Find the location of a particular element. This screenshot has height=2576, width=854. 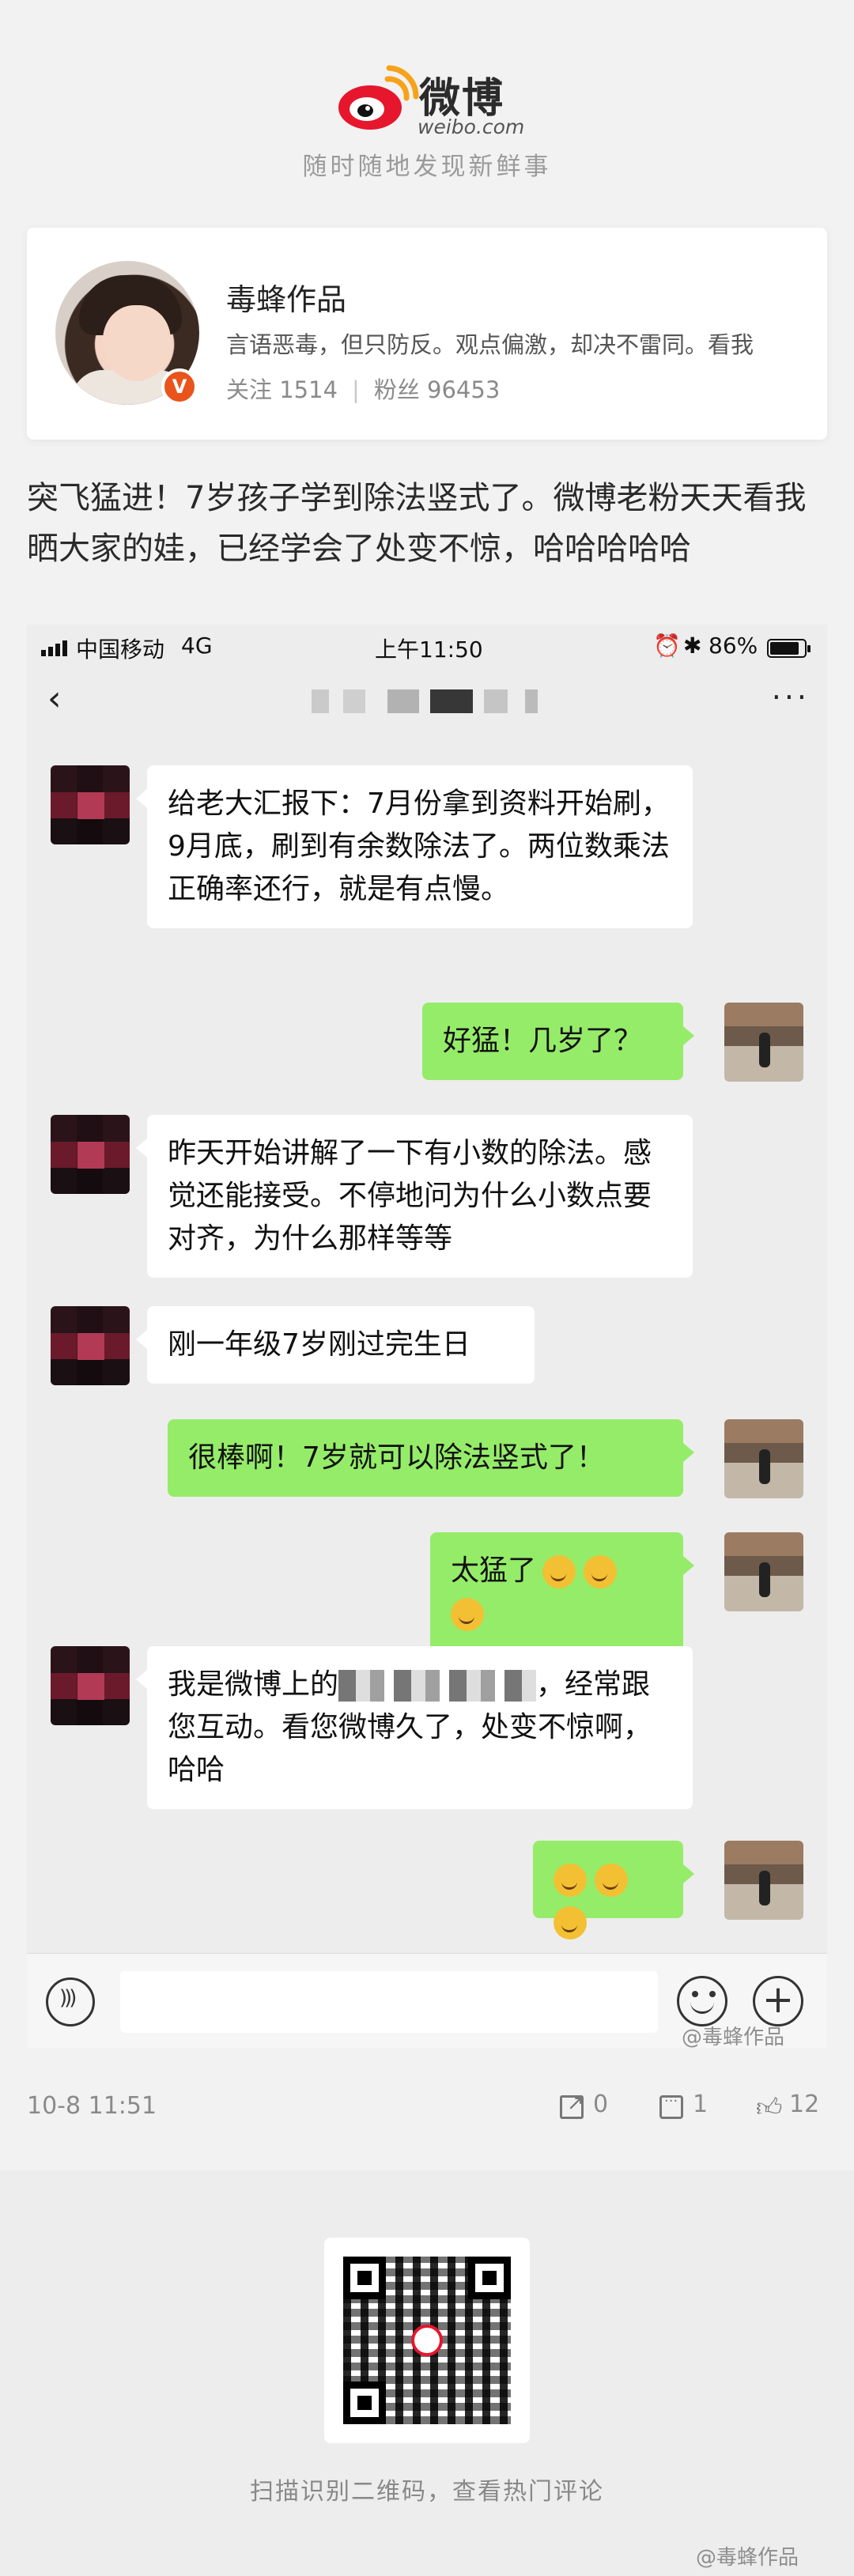

plus-icon: + is located at coordinates (778, 2001).